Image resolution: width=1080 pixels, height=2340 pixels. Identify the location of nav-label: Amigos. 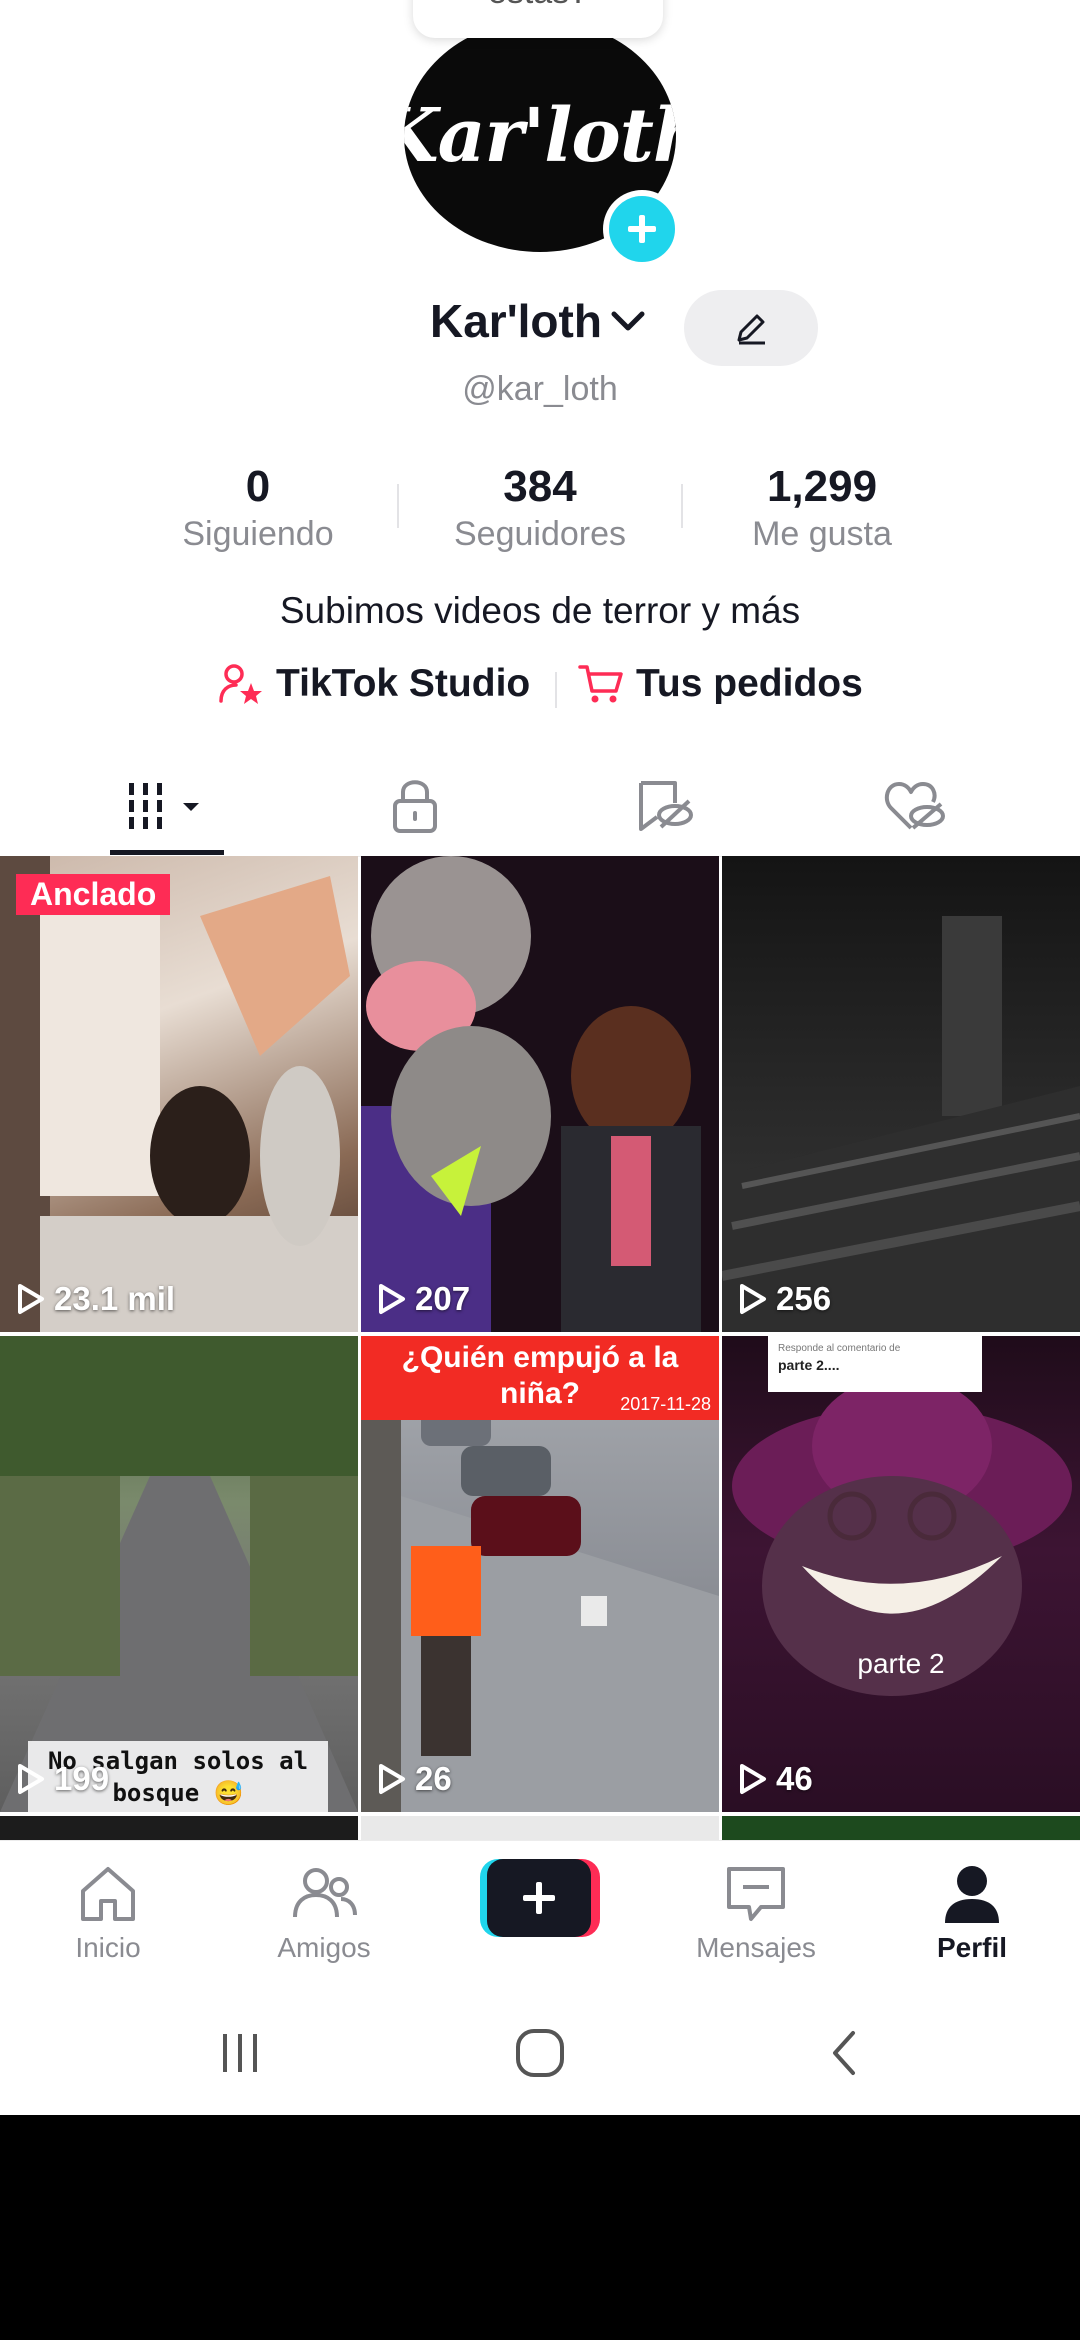
(324, 1947).